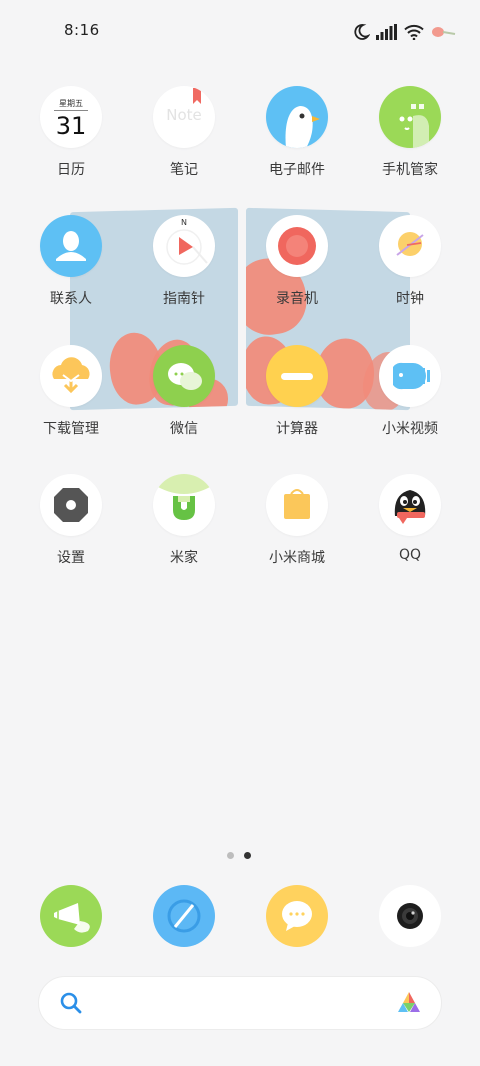  Describe the element at coordinates (410, 429) in the screenshot. I see `app-label: 小米视频` at that location.